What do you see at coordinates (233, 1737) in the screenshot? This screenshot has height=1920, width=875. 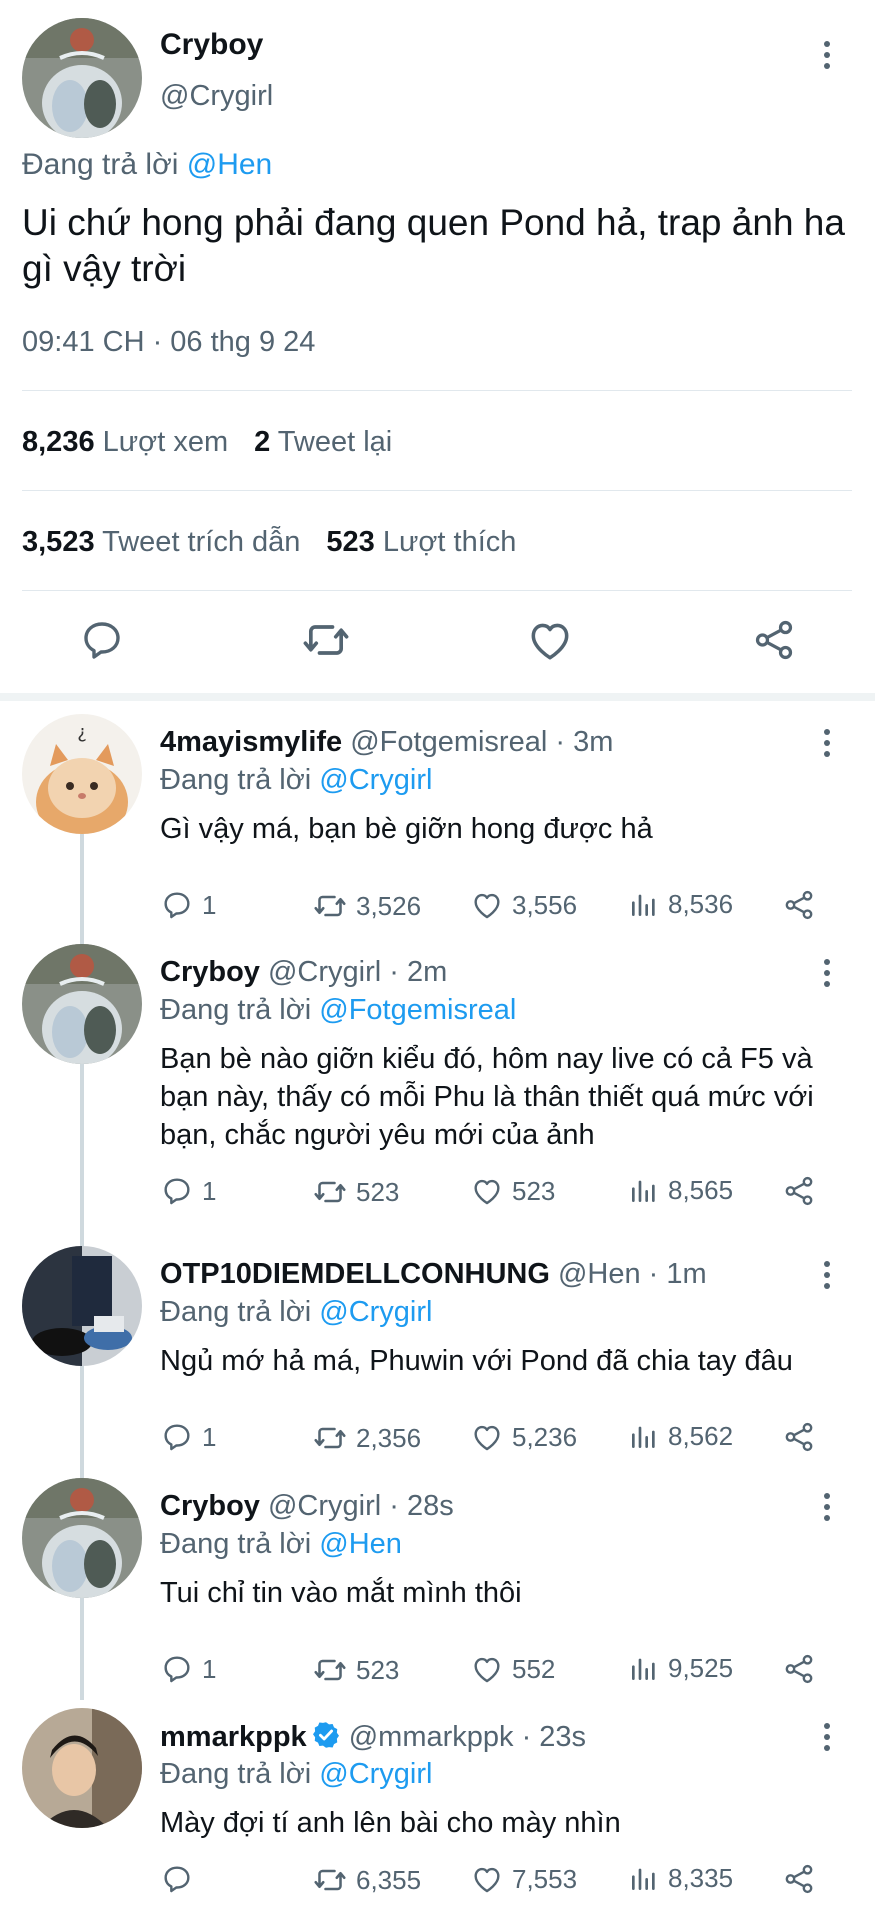 I see `display-name: mmarkppk` at bounding box center [233, 1737].